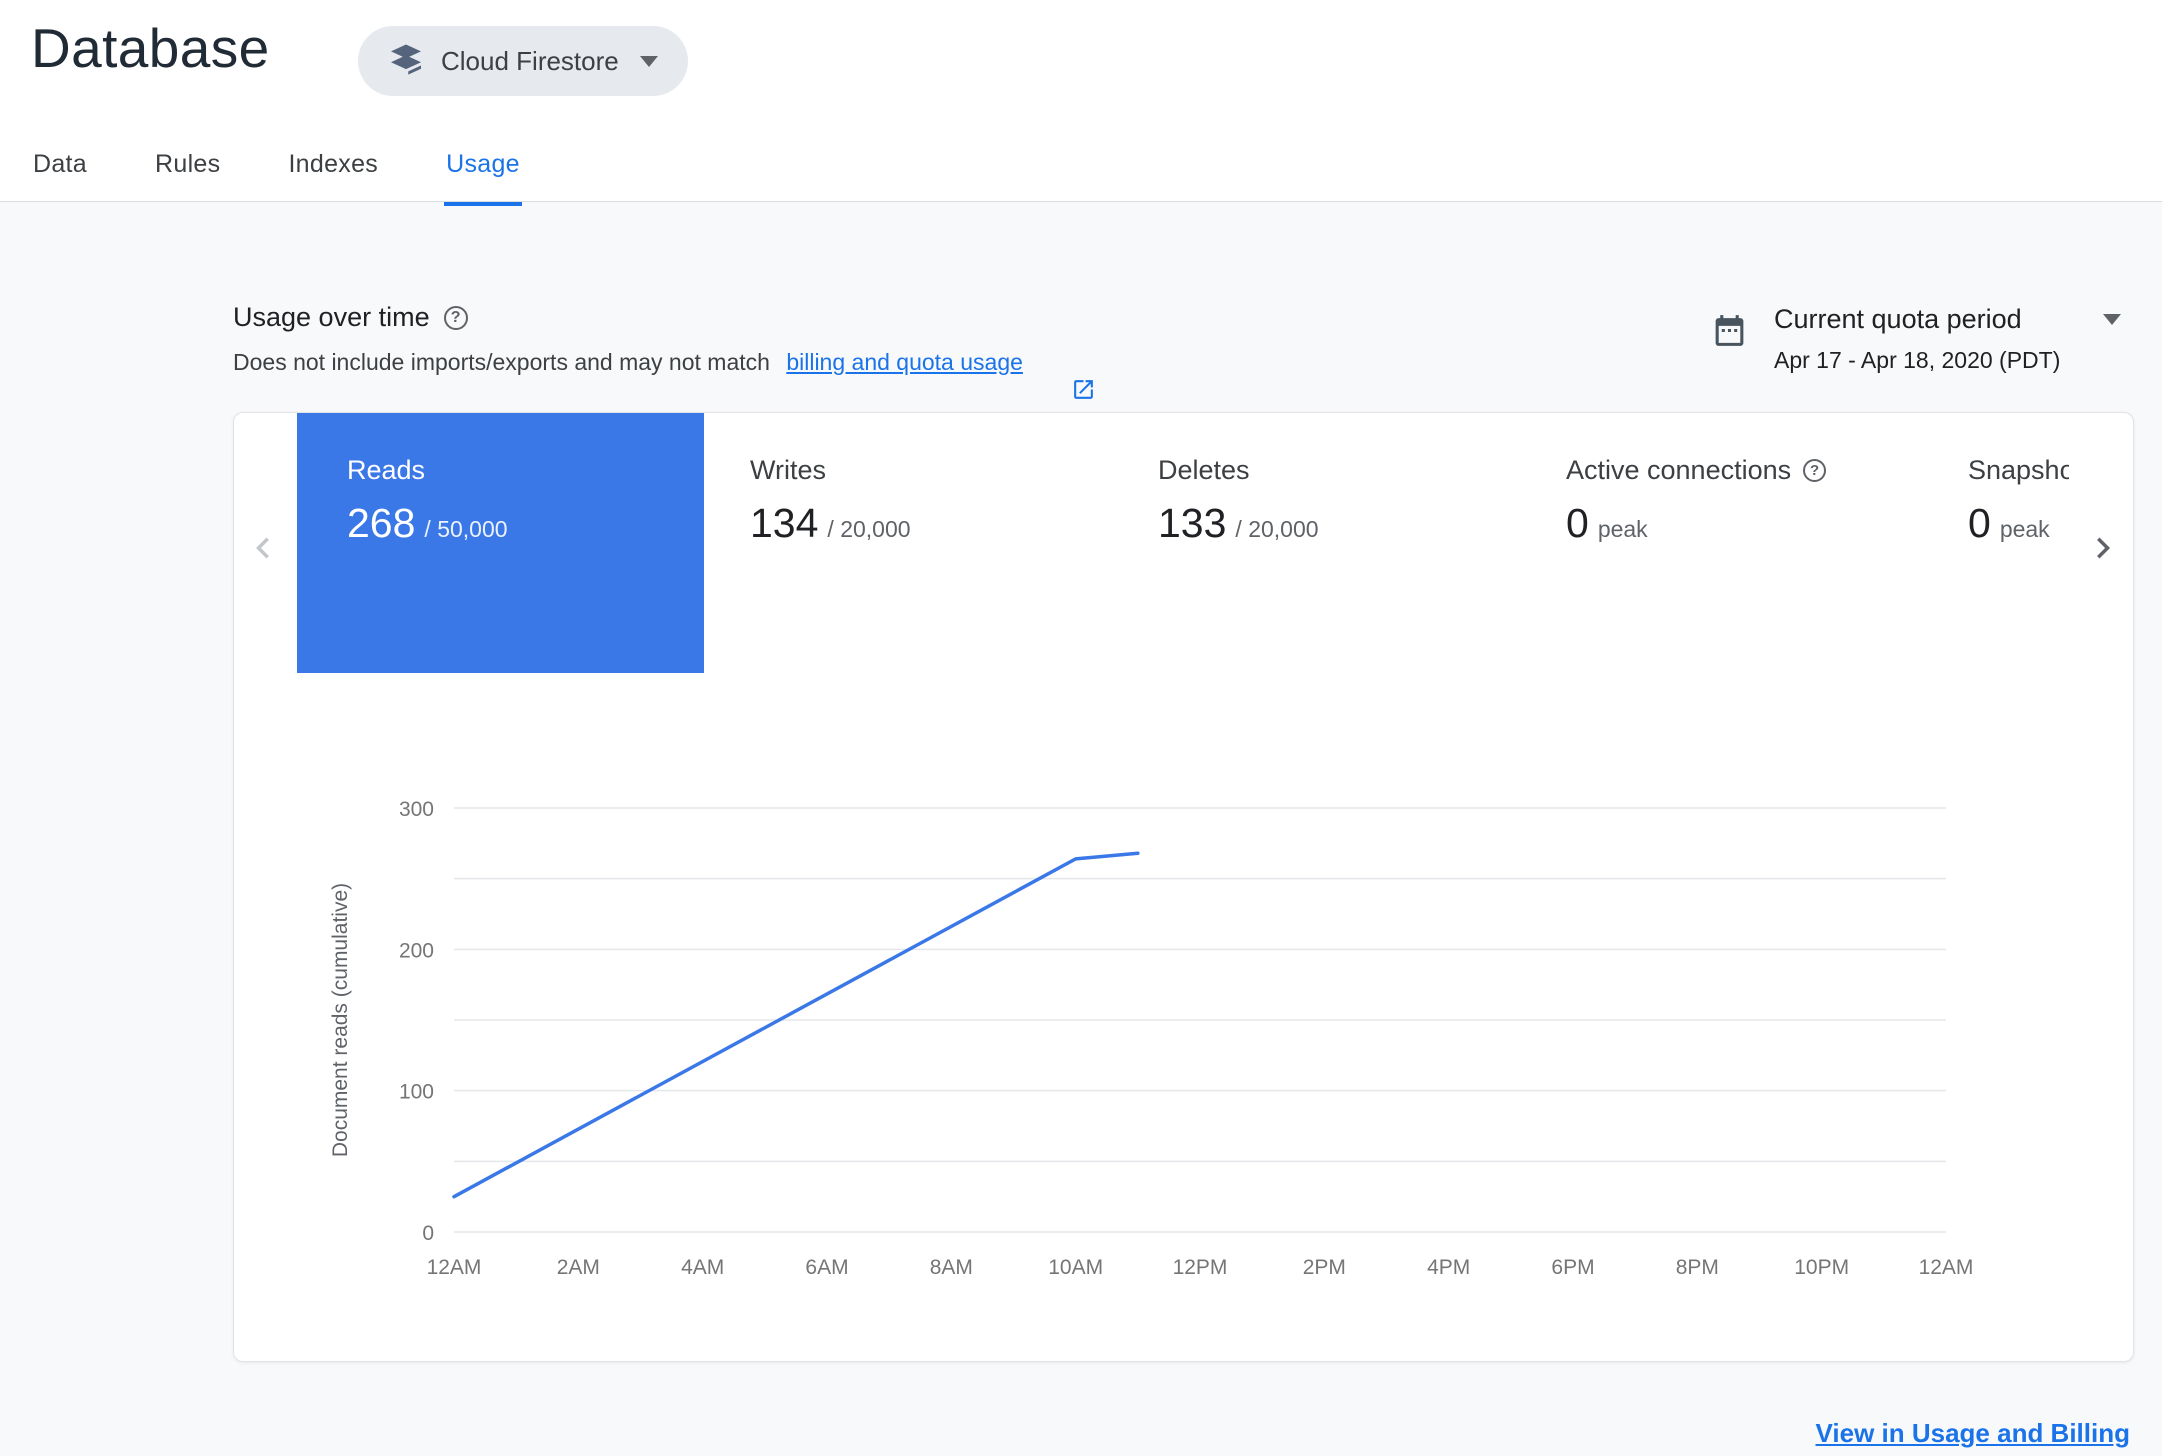 Image resolution: width=2162 pixels, height=1456 pixels. I want to click on metric-value-row: 133 / 20,000, so click(1238, 523).